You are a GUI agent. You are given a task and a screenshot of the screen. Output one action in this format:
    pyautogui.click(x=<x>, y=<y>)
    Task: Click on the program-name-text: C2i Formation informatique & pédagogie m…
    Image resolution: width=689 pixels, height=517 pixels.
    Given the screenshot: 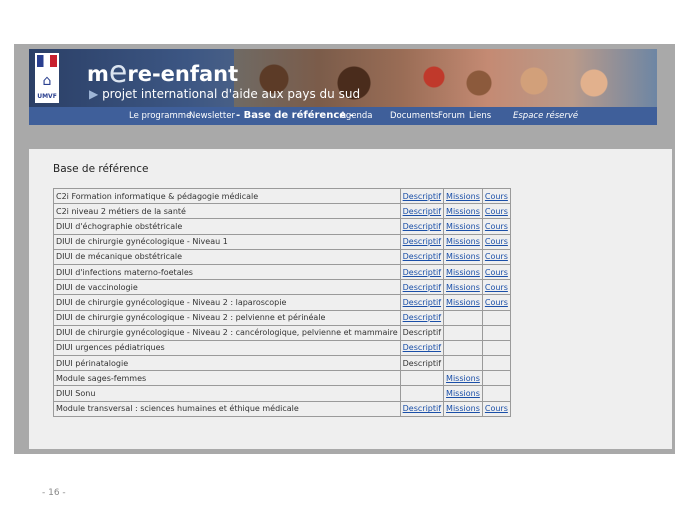 What is the action you would take?
    pyautogui.click(x=157, y=196)
    